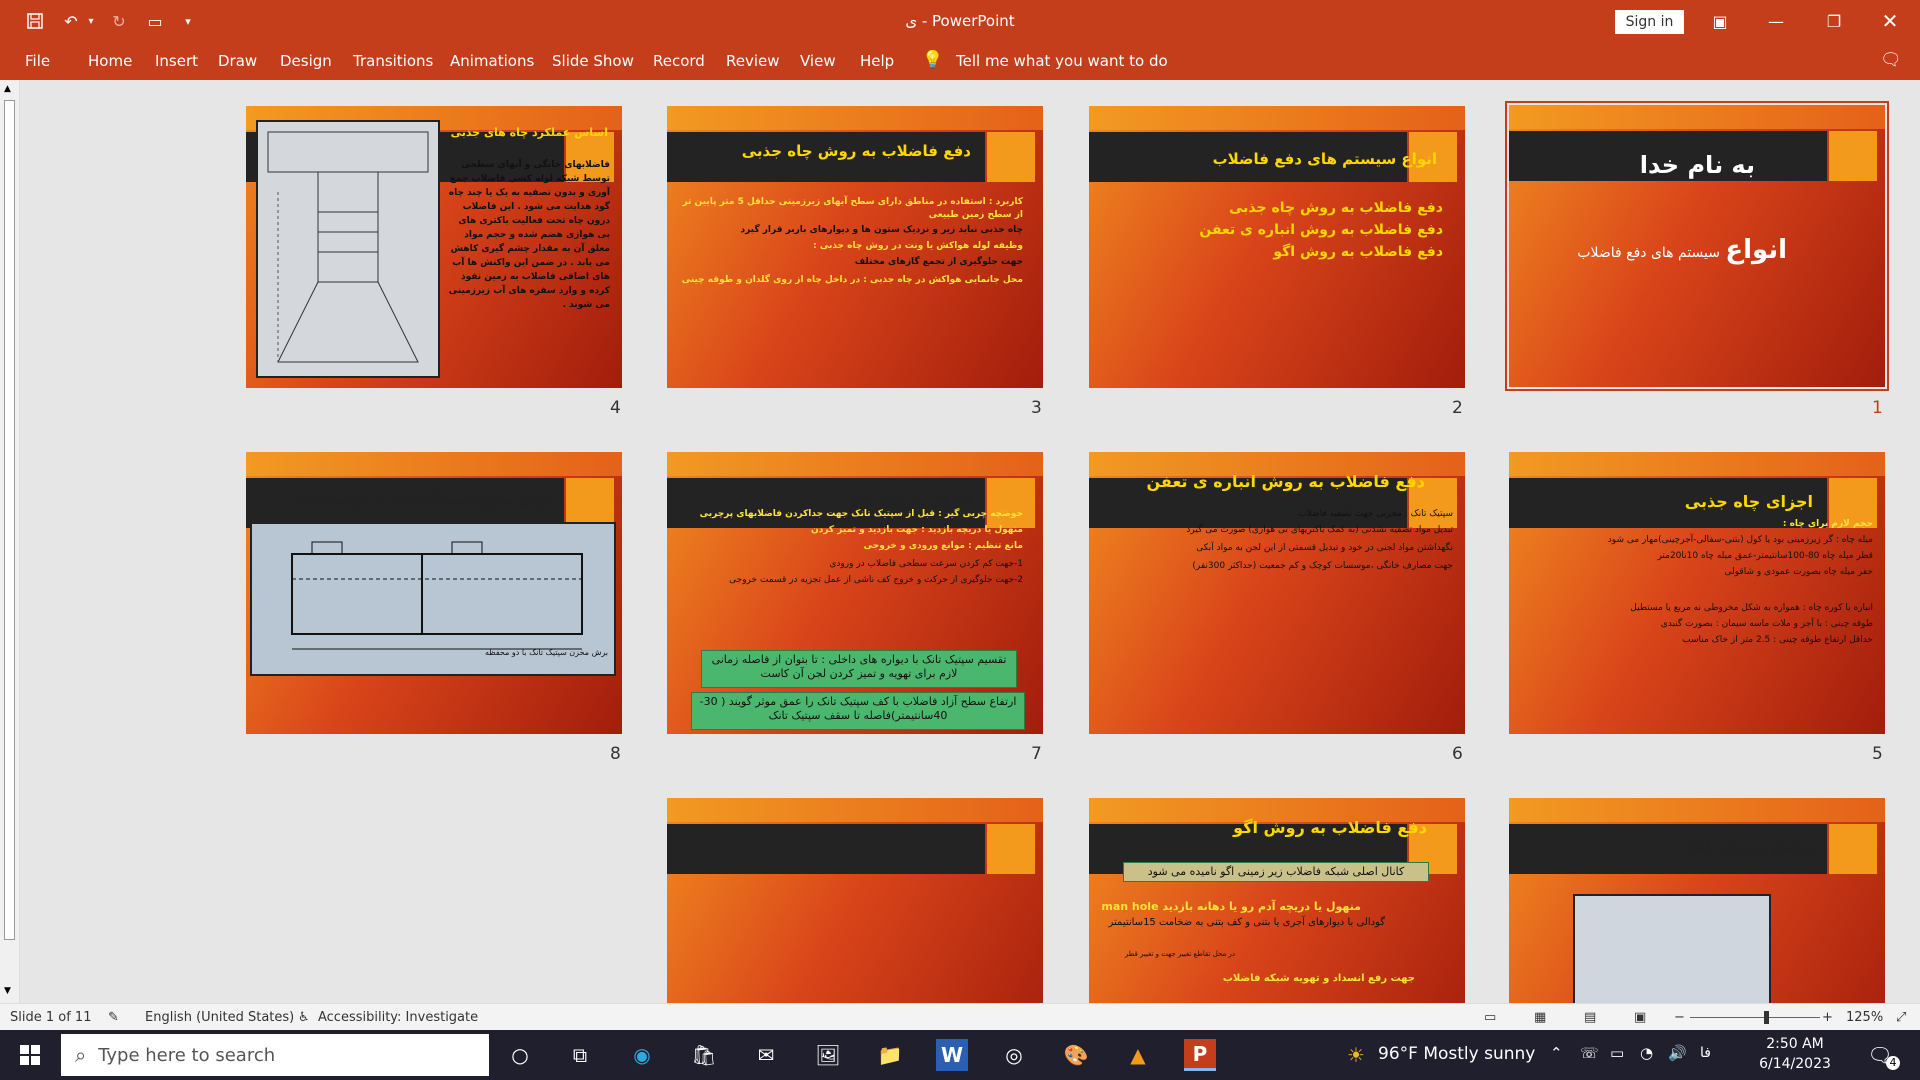 This screenshot has height=1080, width=1920. I want to click on tab-help: Help, so click(877, 61).